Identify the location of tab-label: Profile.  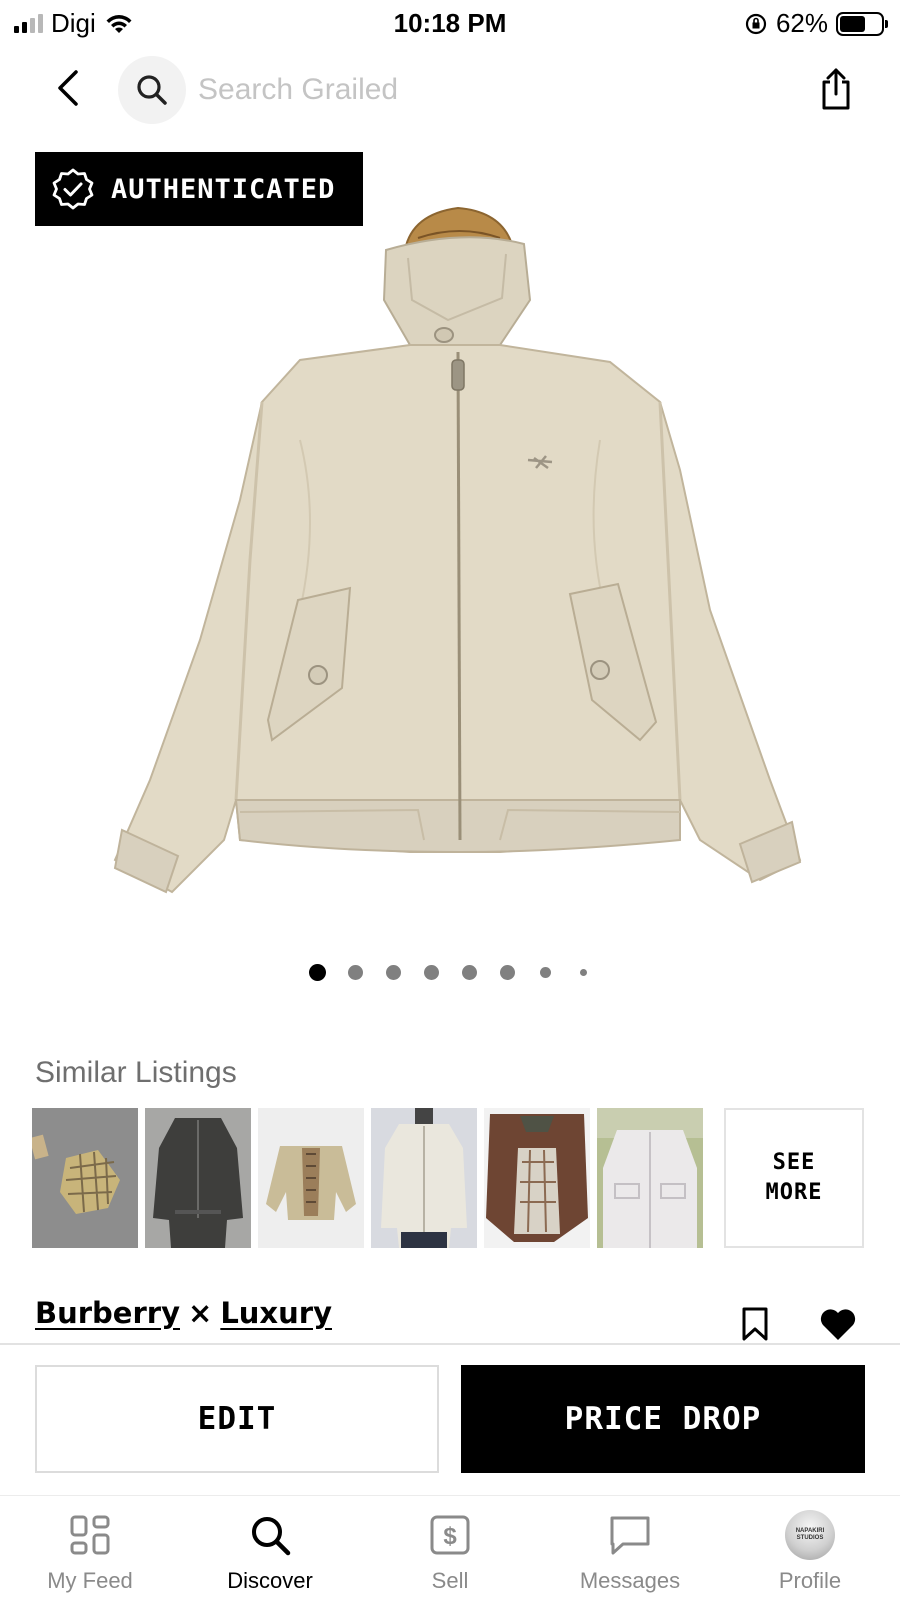
(810, 1580).